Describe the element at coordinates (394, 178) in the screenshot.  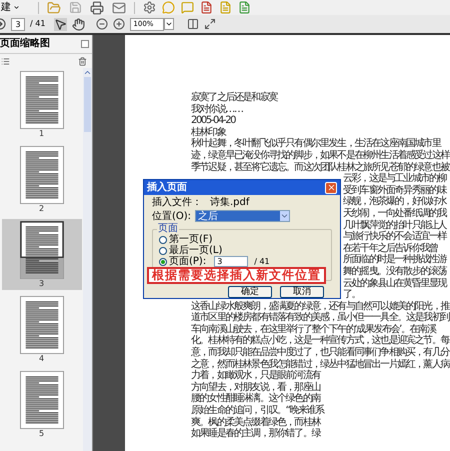
I see `text-line: 云彩，这是与工业城市的柳` at that location.